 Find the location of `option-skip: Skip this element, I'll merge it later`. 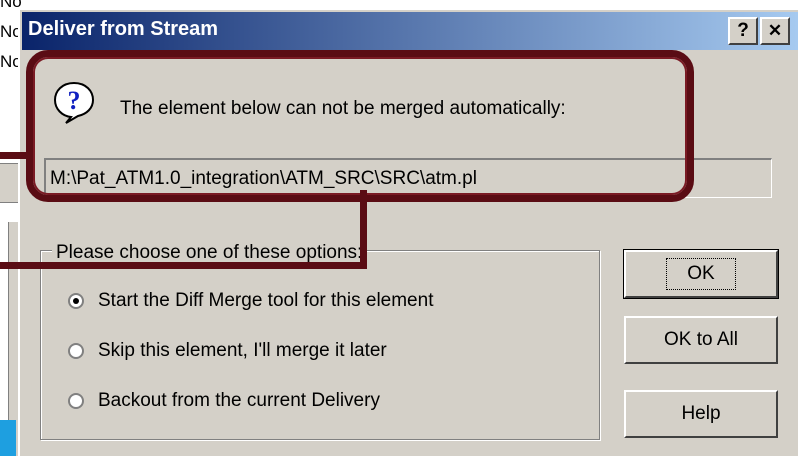

option-skip: Skip this element, I'll merge it later is located at coordinates (227, 351).